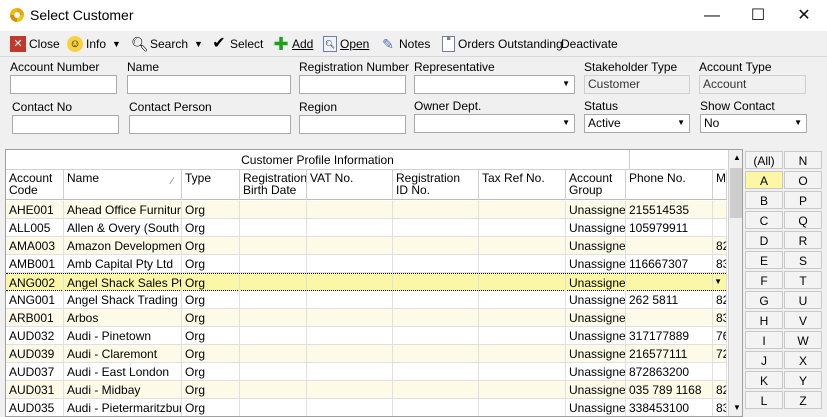 The height and width of the screenshot is (417, 827). What do you see at coordinates (803, 160) in the screenshot?
I see `letter-button: N` at bounding box center [803, 160].